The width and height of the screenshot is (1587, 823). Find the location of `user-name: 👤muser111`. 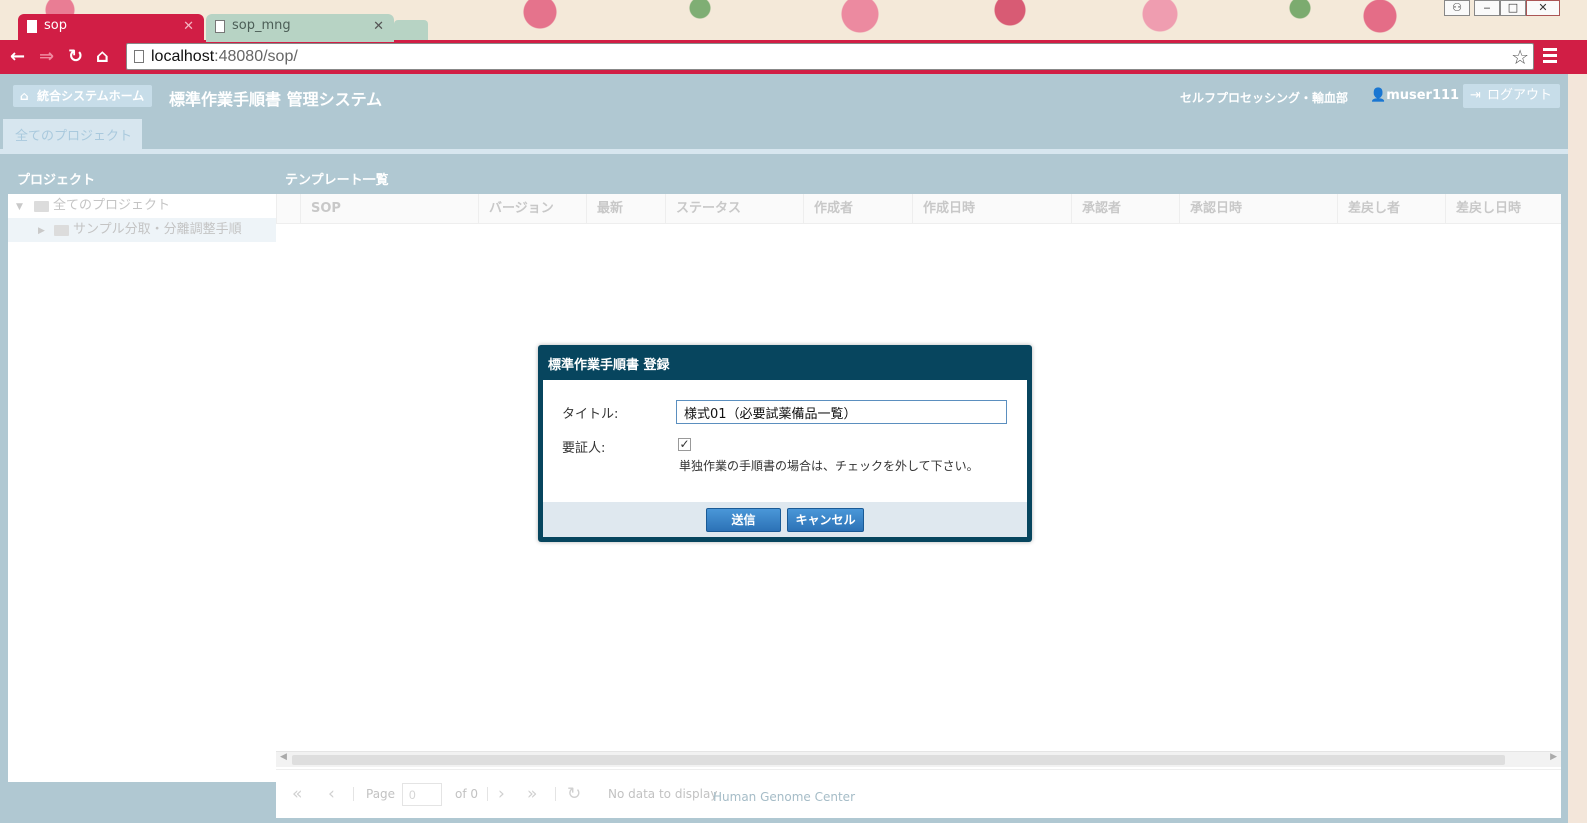

user-name: 👤muser111 is located at coordinates (1415, 95).